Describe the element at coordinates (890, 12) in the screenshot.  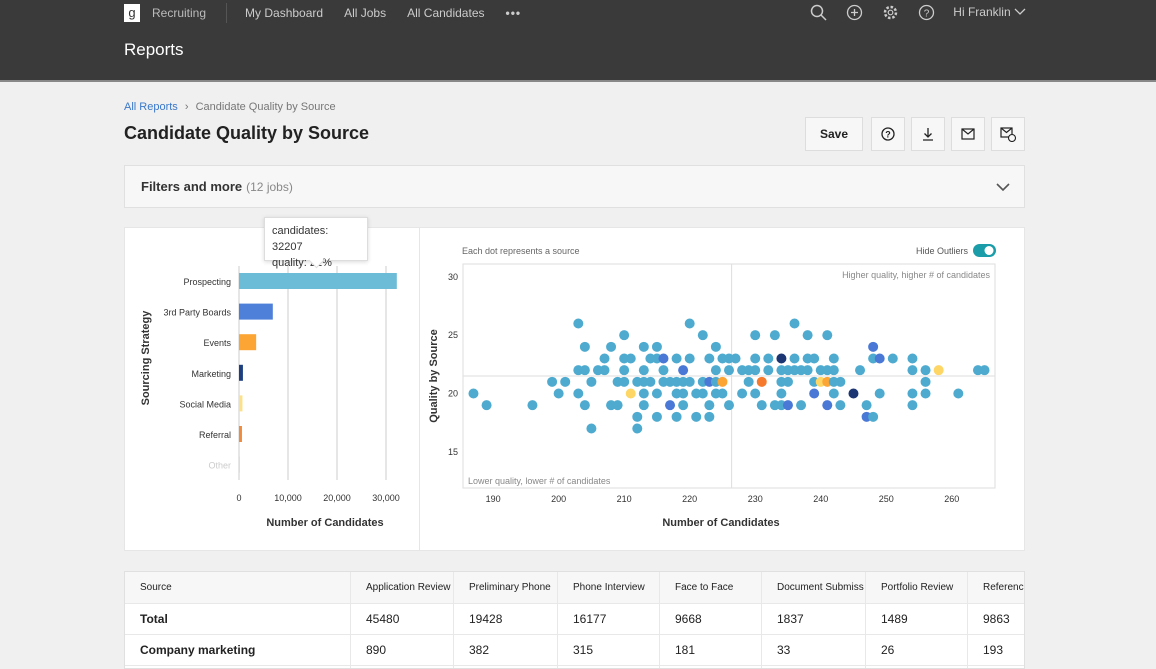
I see `gear-icon` at that location.